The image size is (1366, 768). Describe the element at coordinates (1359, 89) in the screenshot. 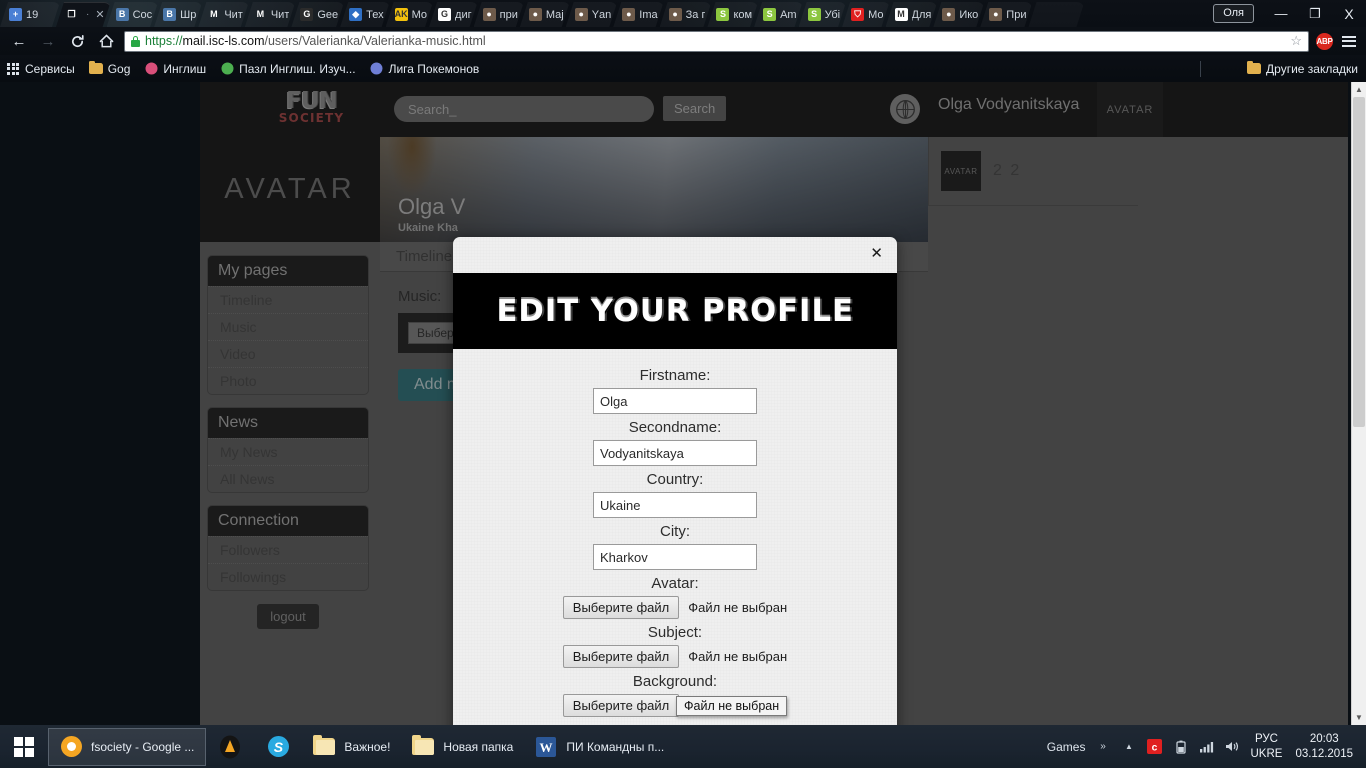

I see `scroll-up-button: ▲` at that location.